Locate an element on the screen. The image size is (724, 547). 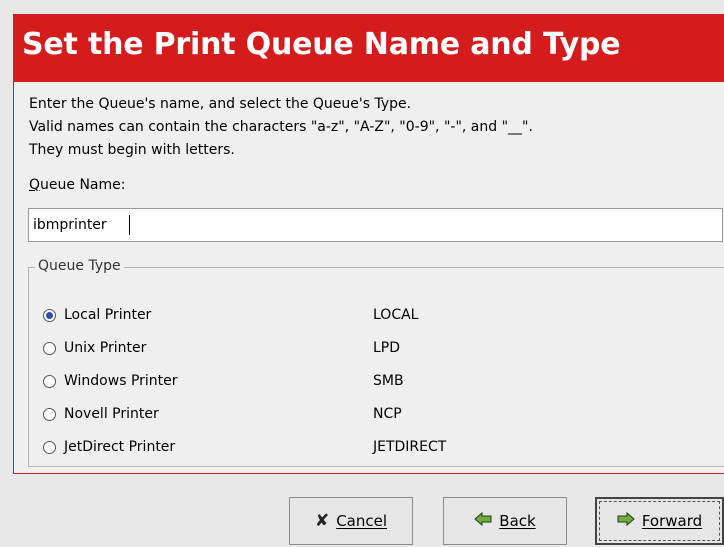
queue-type-legend: Queue Type is located at coordinates (79, 266).